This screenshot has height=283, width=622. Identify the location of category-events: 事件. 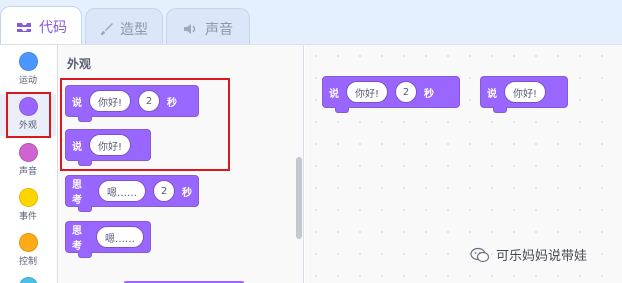
(28, 205).